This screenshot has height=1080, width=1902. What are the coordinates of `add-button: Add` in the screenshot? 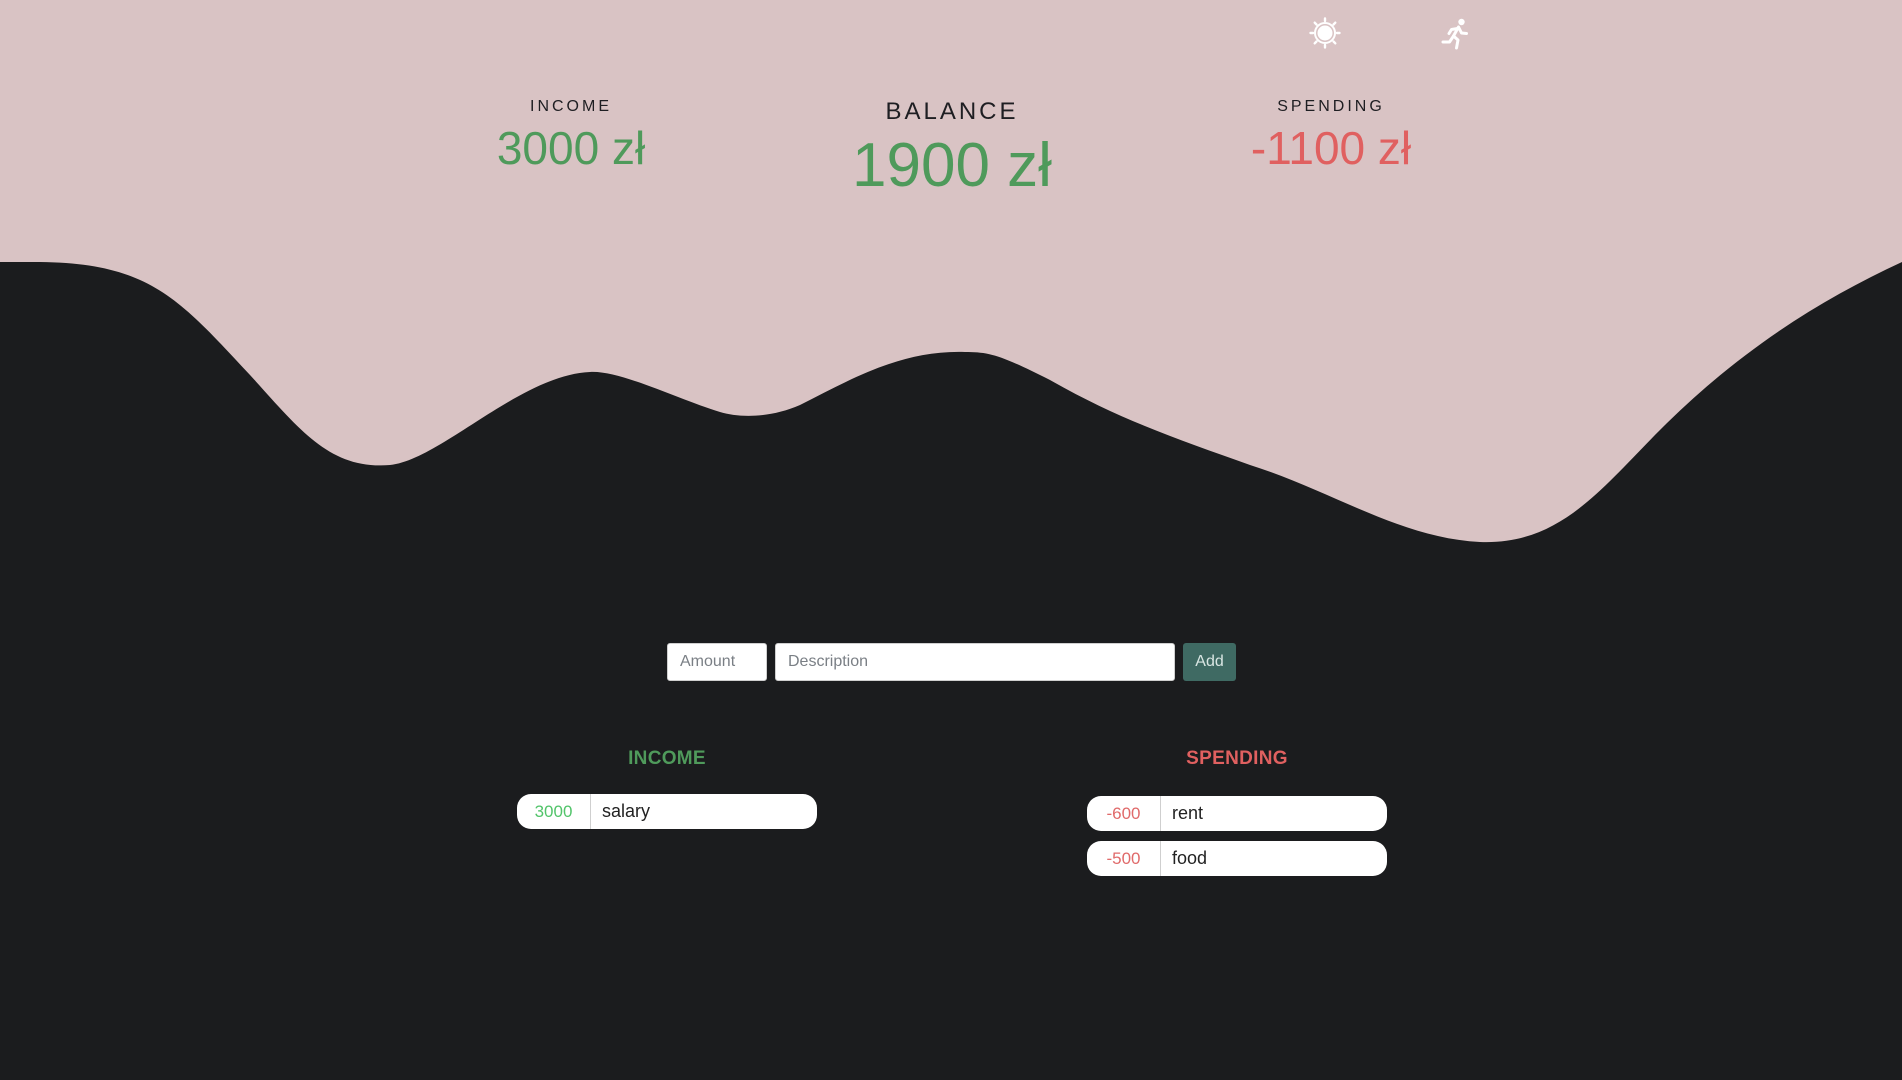 It's located at (1209, 662).